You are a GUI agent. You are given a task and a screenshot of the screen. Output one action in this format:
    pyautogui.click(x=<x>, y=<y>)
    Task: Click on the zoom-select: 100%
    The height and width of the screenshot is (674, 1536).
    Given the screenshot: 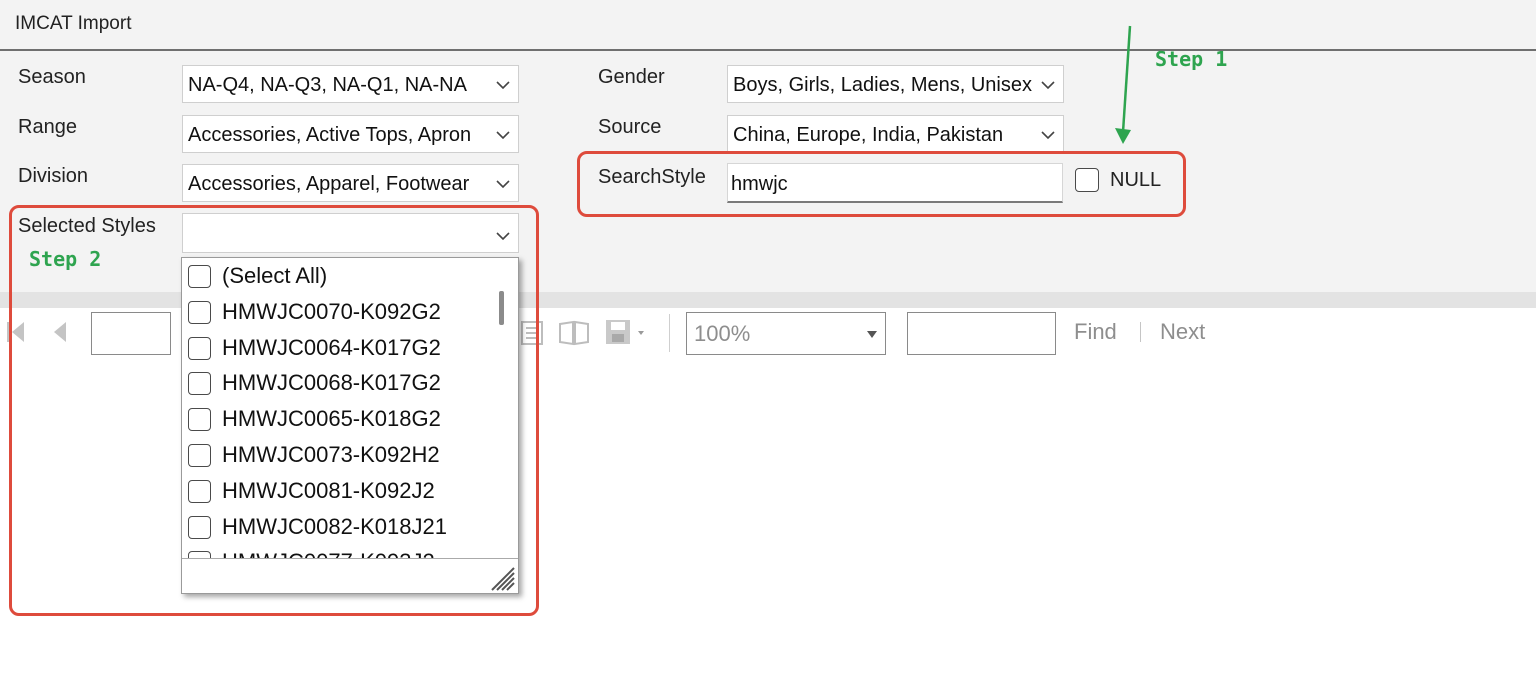 What is the action you would take?
    pyautogui.click(x=786, y=333)
    